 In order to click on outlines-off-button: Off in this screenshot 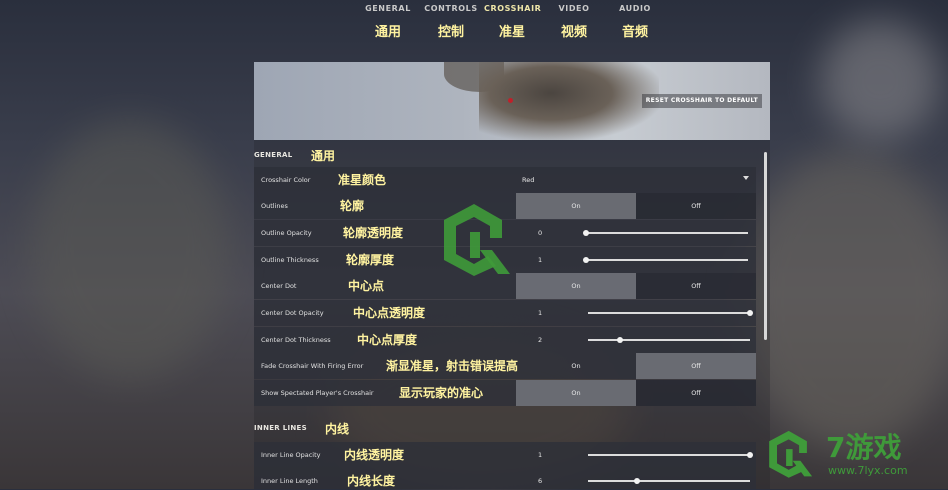, I will do `click(696, 206)`.